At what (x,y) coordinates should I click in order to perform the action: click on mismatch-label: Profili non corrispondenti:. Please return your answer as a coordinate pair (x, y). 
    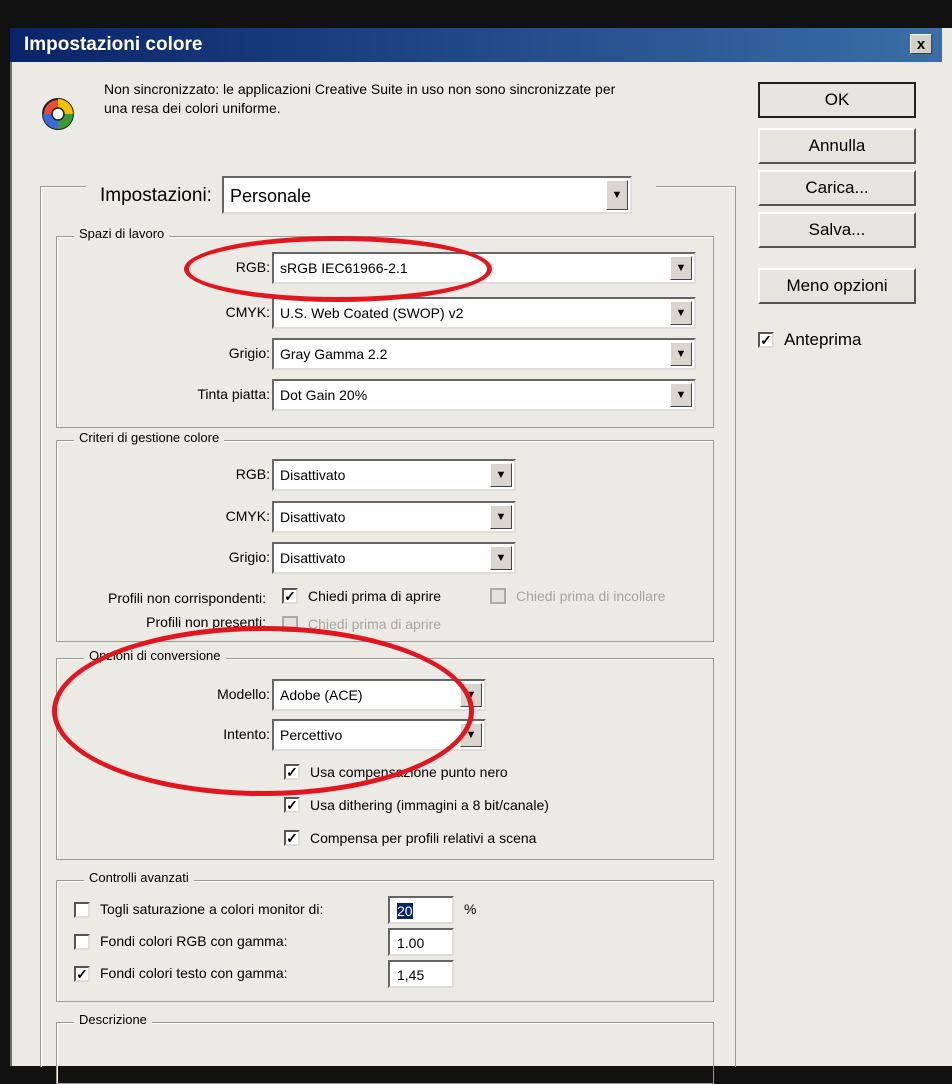
    Looking at the image, I should click on (187, 598).